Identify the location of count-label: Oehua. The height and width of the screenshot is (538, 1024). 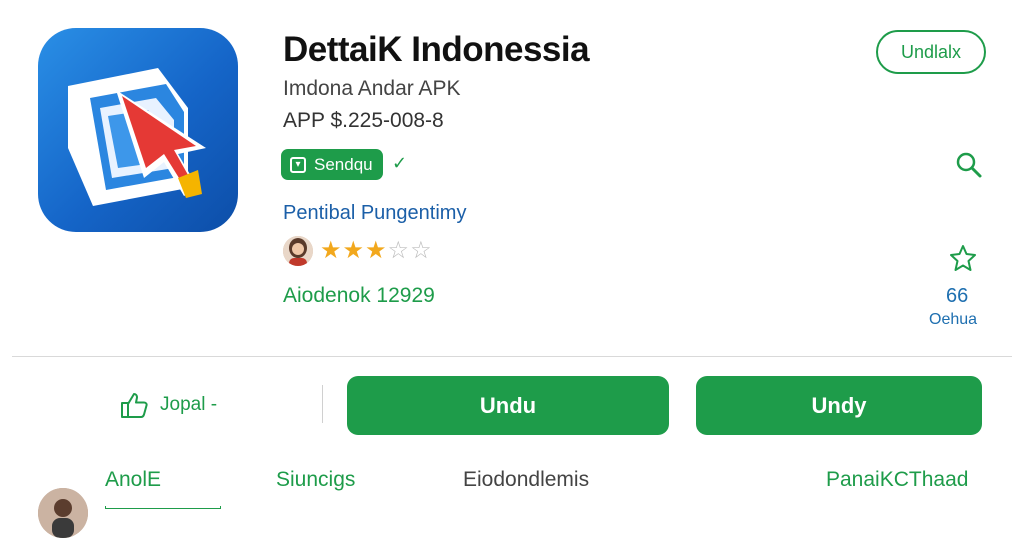
(953, 319).